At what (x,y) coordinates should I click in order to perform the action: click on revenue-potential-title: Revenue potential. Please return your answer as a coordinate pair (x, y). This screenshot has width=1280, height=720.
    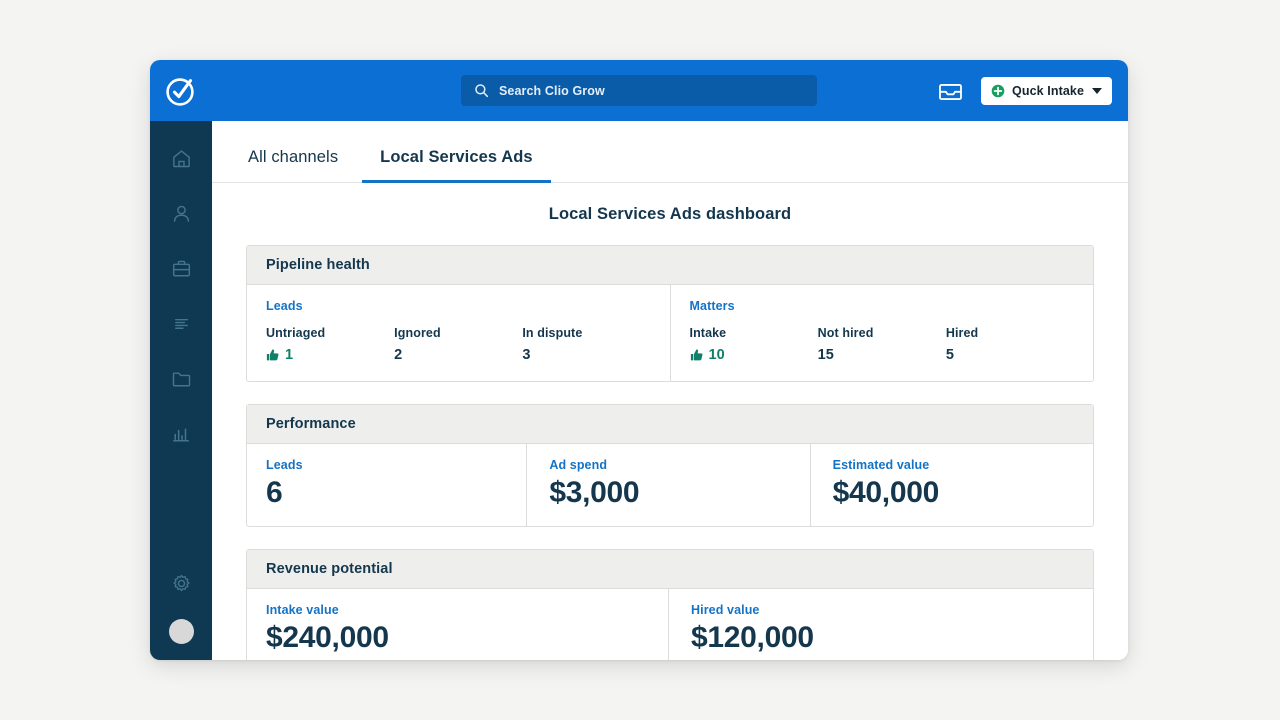
    Looking at the image, I should click on (670, 569).